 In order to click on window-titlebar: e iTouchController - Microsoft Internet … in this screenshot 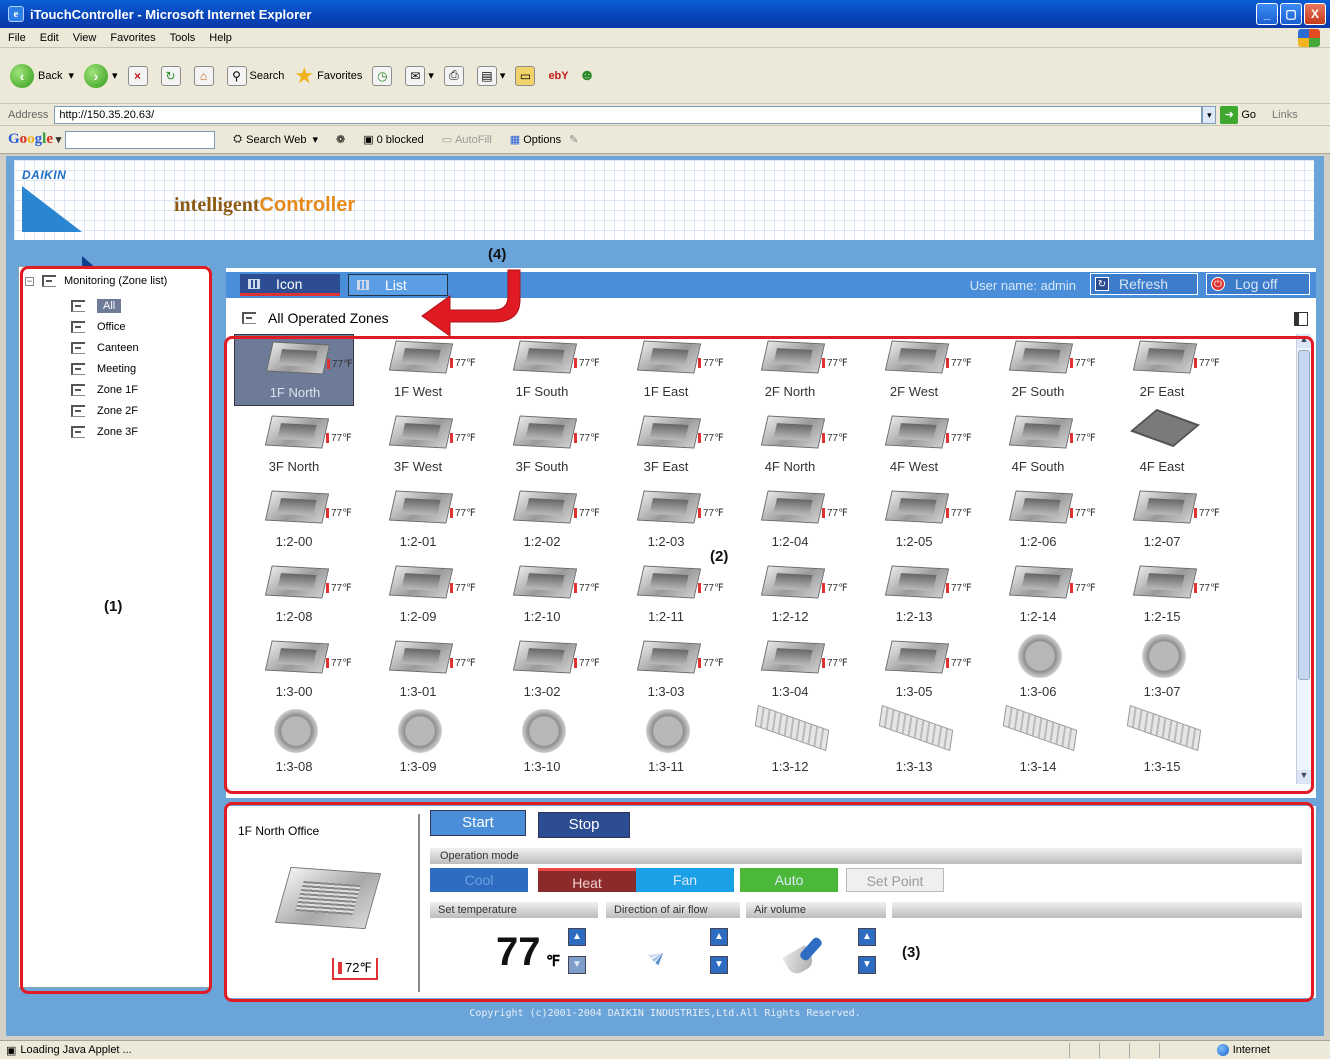, I will do `click(665, 14)`.